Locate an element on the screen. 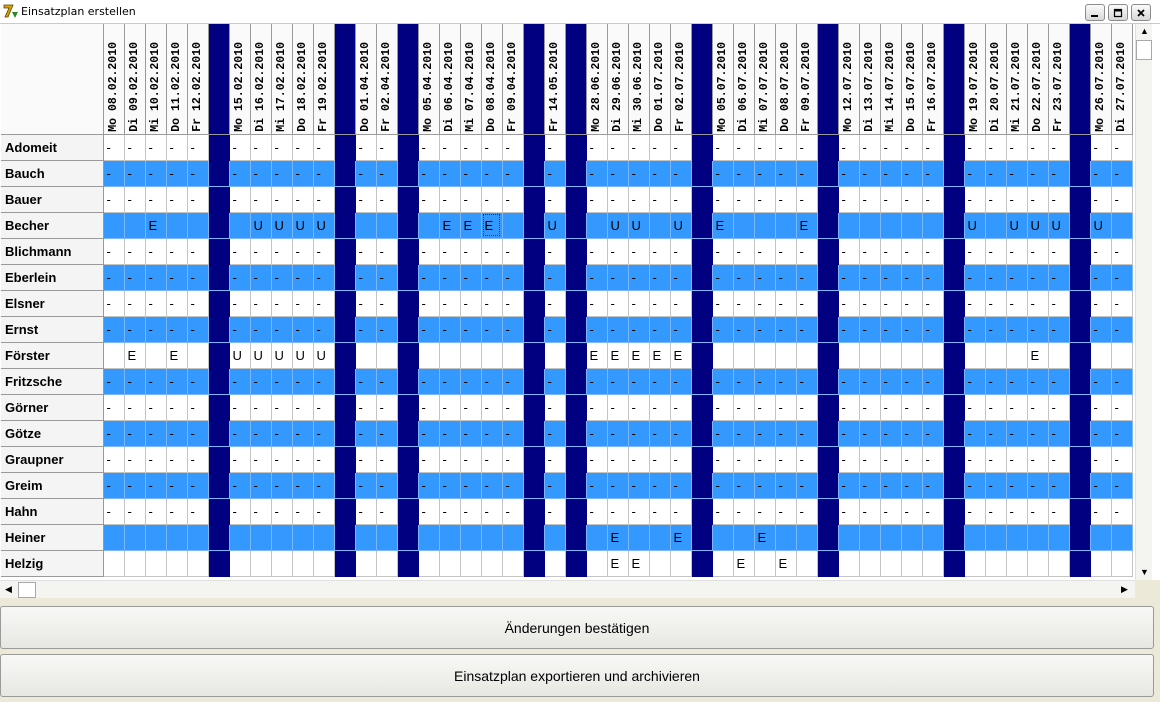 Image resolution: width=1160 pixels, height=702 pixels. scroll-right-icon: ▶ is located at coordinates (1124, 589).